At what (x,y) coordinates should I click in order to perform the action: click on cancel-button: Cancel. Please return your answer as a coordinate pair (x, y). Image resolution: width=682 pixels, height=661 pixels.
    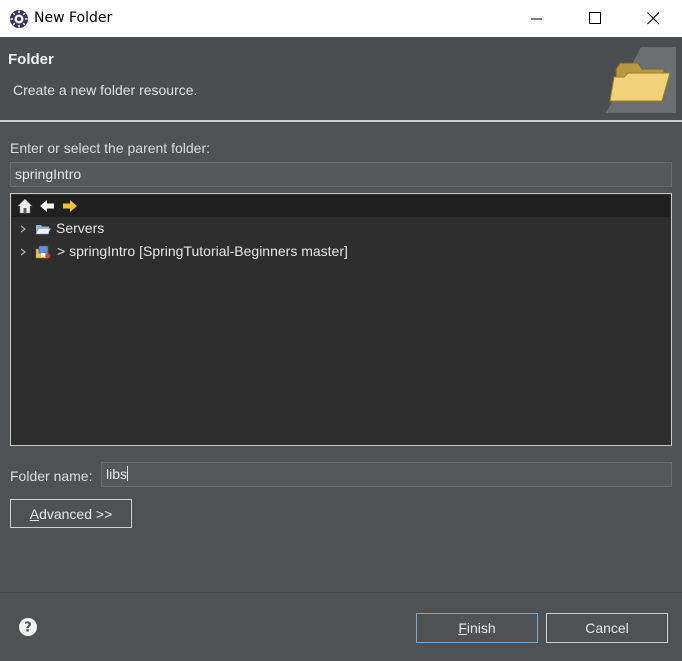
    Looking at the image, I should click on (607, 628).